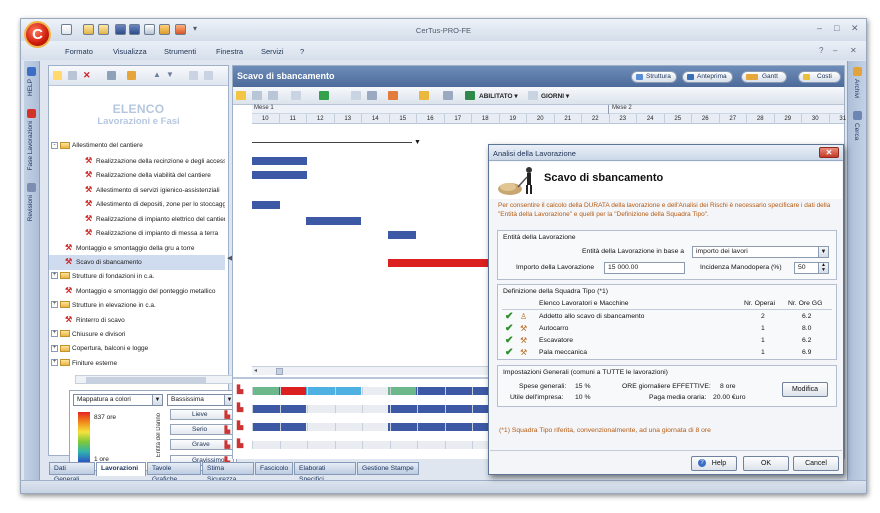  Describe the element at coordinates (30, 146) in the screenshot. I see `sidebar-tab-fase-lavorazioni: Fase Lavorazioni` at that location.